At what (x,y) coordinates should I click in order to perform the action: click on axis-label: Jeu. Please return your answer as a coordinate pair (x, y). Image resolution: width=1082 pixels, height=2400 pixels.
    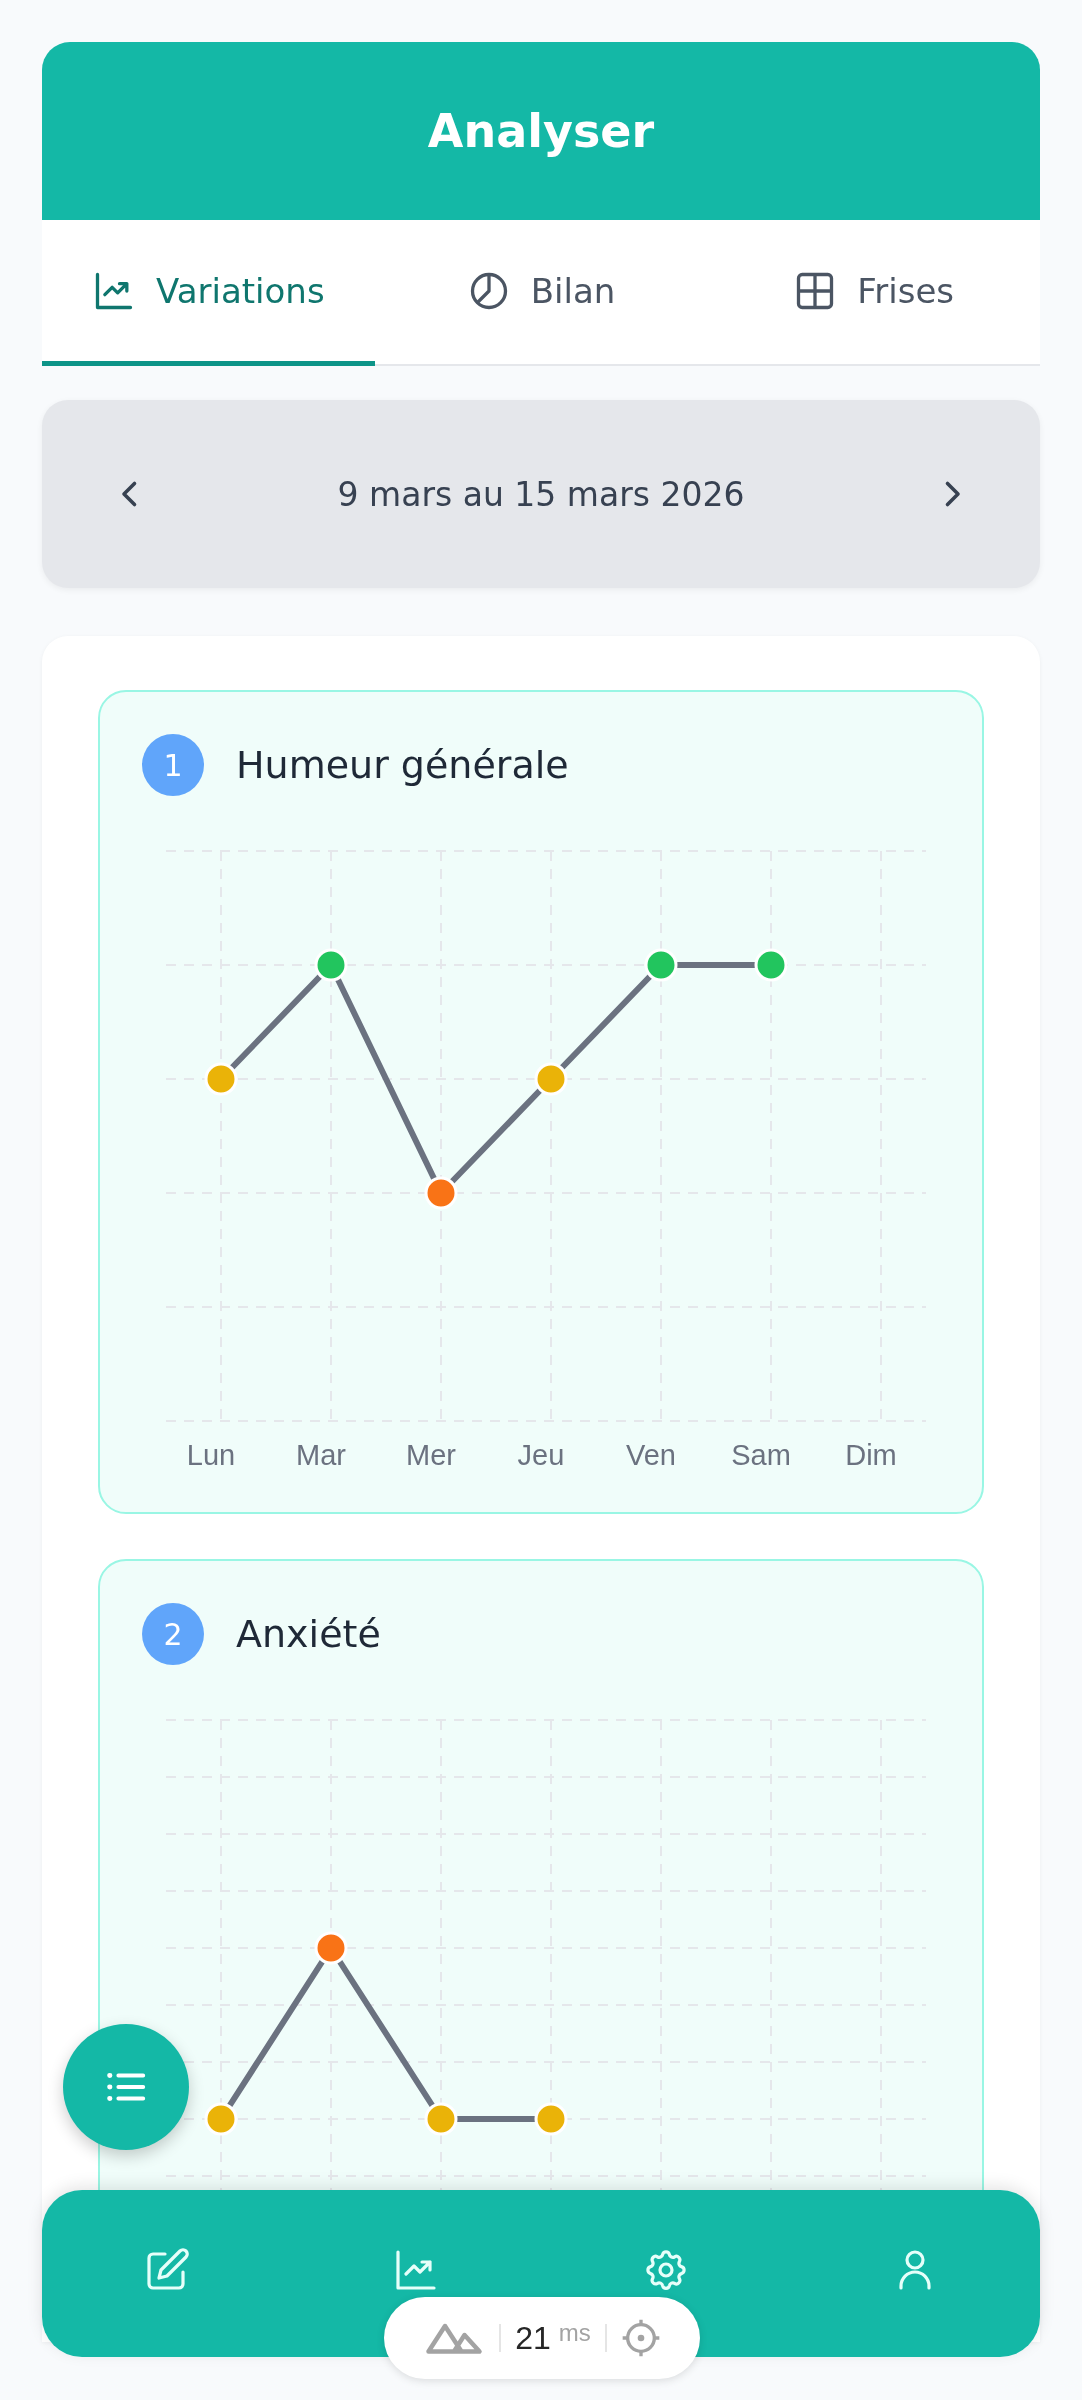
    Looking at the image, I should click on (541, 1455).